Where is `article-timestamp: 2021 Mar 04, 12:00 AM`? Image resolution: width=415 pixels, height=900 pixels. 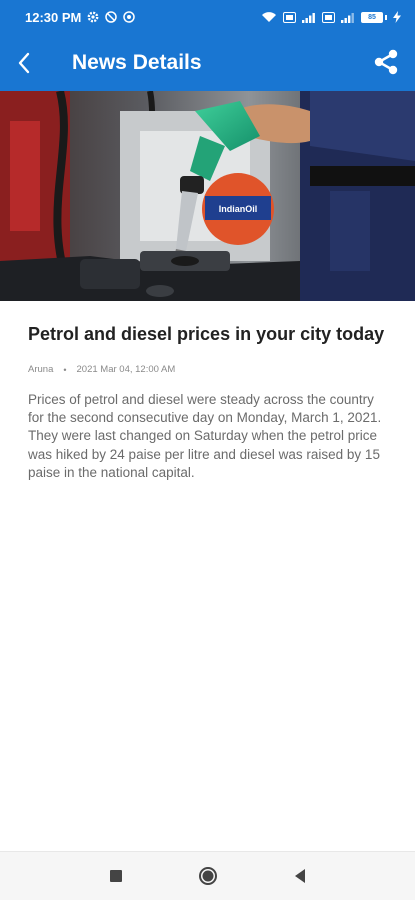 article-timestamp: 2021 Mar 04, 12:00 AM is located at coordinates (126, 369).